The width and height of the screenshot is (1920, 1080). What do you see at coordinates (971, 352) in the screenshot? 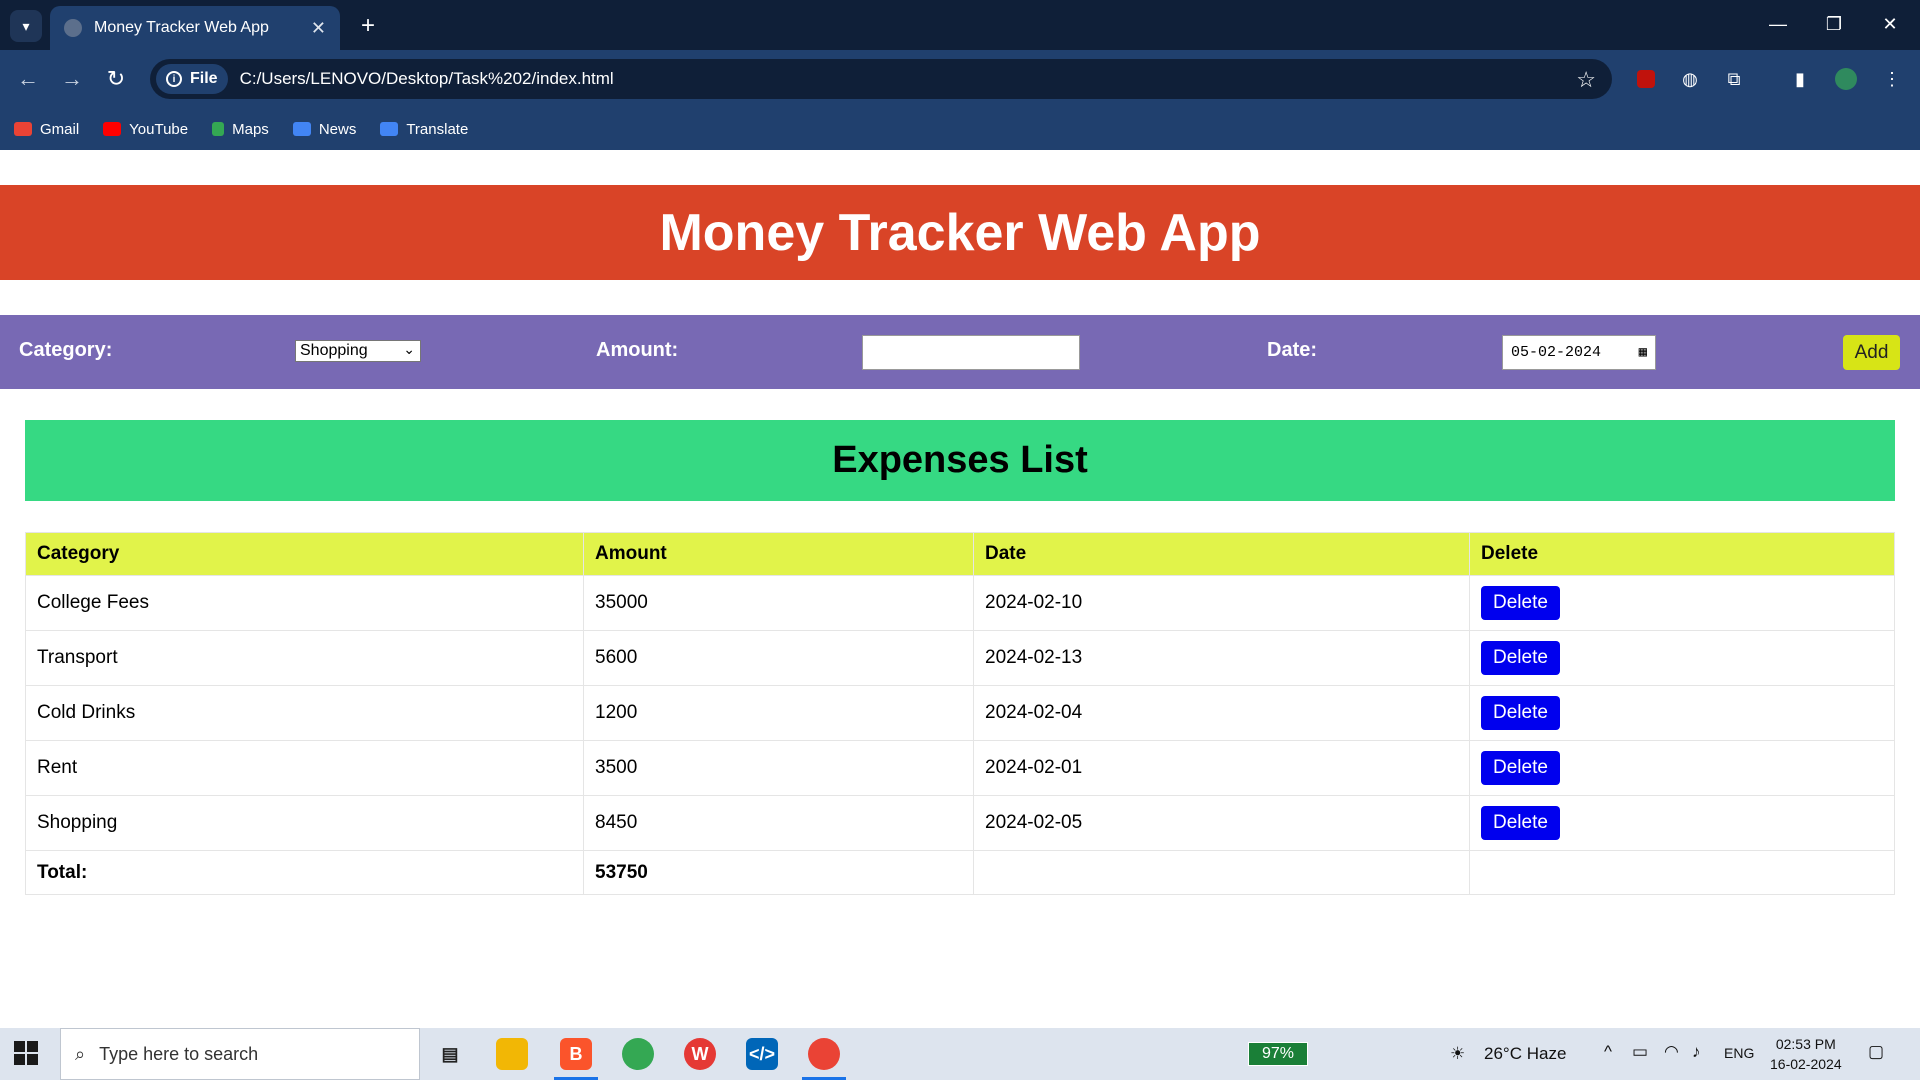
I see `amount-input` at bounding box center [971, 352].